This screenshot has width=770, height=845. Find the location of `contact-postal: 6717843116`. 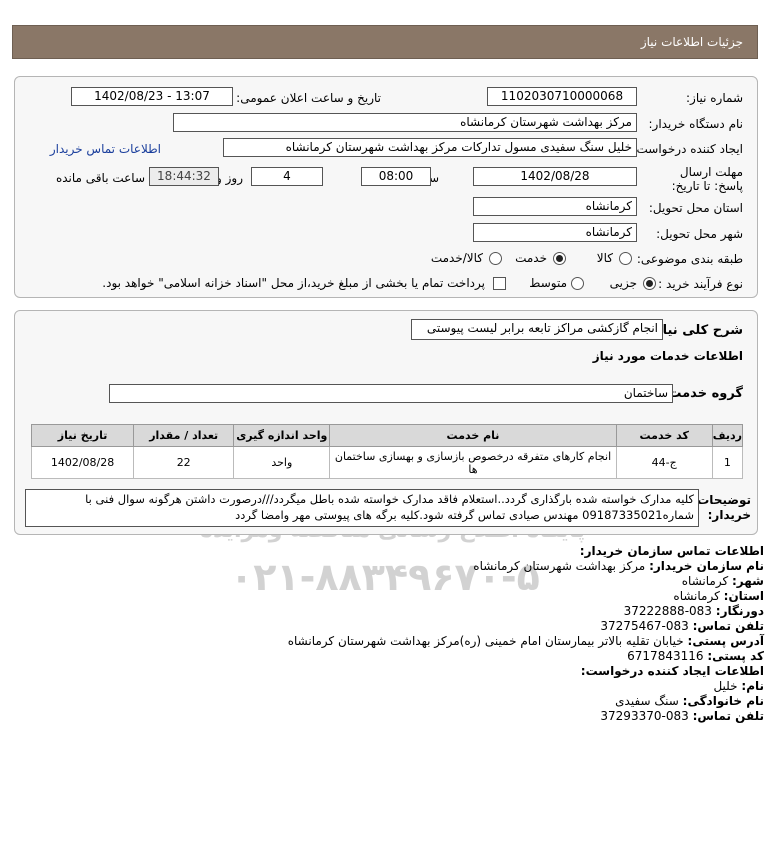

contact-postal: 6717843116 is located at coordinates (665, 656).